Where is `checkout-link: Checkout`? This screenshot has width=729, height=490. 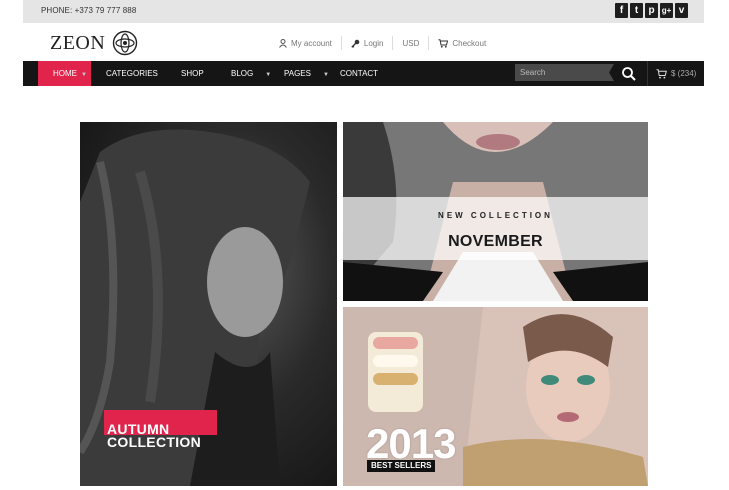
checkout-link: Checkout is located at coordinates (461, 43).